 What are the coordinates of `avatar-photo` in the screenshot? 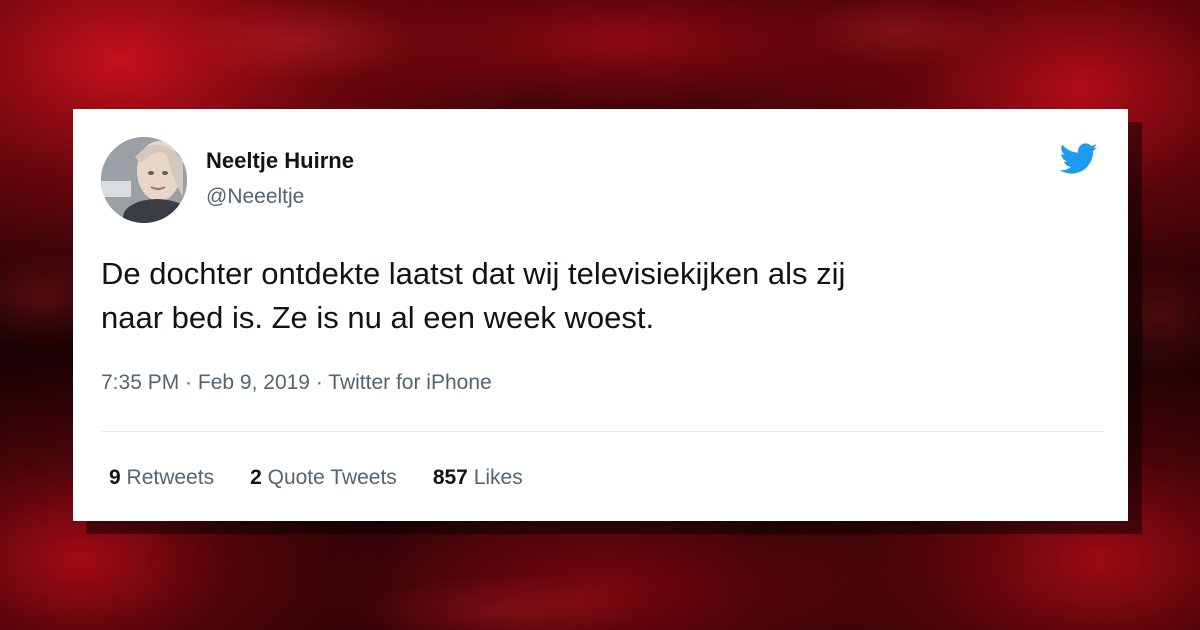 It's located at (144, 180).